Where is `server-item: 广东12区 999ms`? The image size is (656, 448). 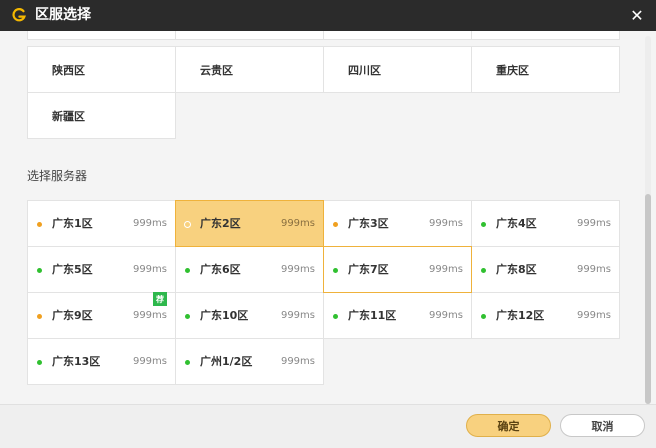
server-item: 广东12区 999ms is located at coordinates (545, 315).